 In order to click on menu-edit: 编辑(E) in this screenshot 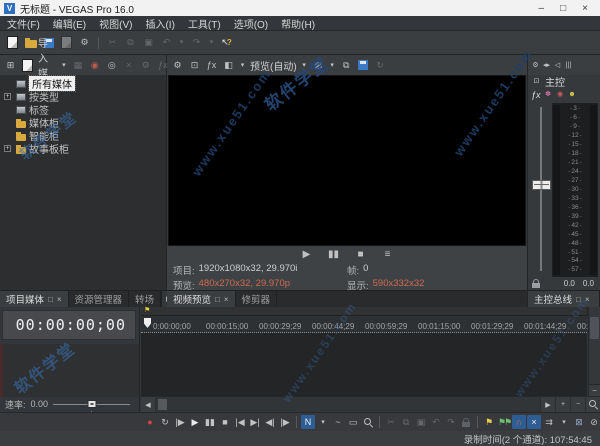, I will do `click(69, 23)`.